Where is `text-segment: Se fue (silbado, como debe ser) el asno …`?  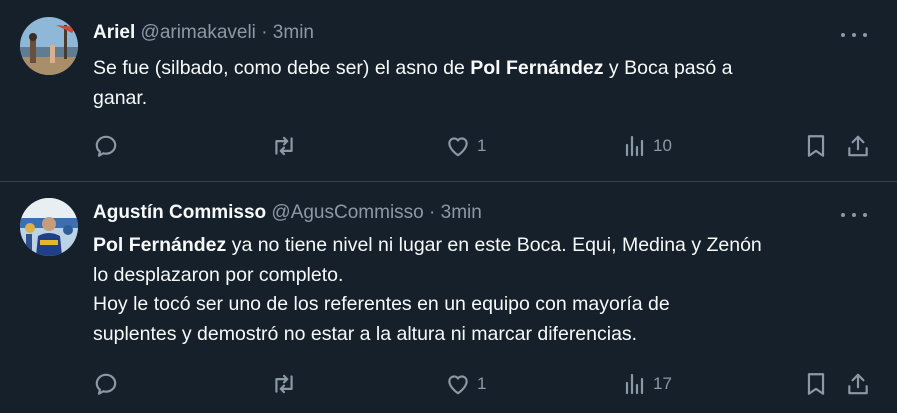 text-segment: Se fue (silbado, como debe ser) el asno … is located at coordinates (282, 68).